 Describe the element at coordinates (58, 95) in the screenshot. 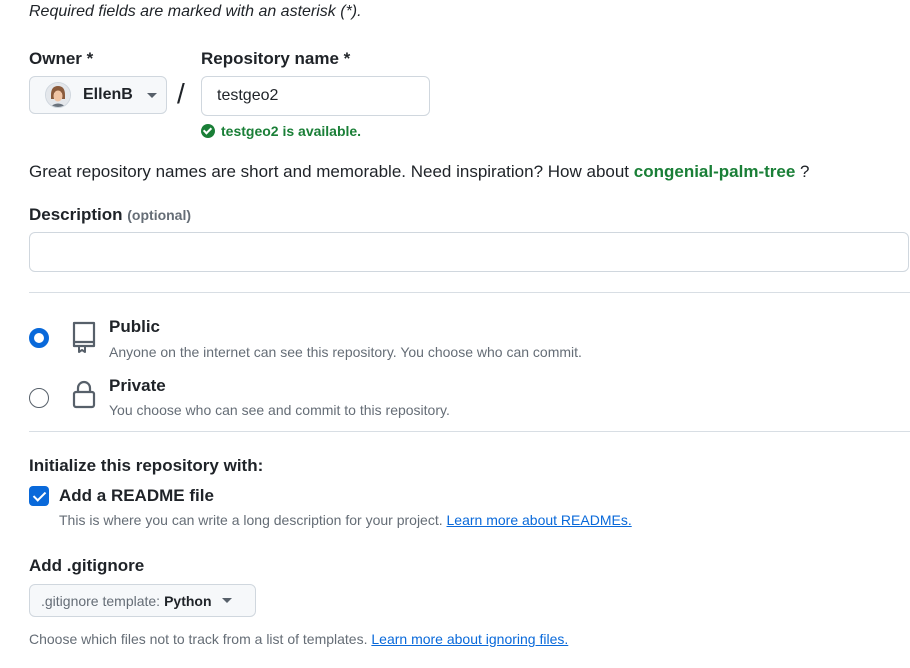

I see `avatar` at that location.